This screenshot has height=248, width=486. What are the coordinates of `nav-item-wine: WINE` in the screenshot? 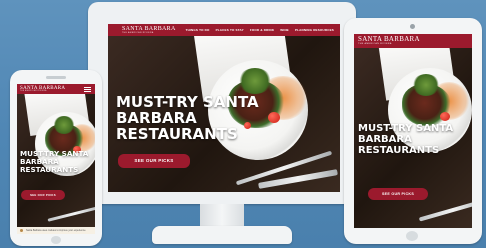 It's located at (284, 30).